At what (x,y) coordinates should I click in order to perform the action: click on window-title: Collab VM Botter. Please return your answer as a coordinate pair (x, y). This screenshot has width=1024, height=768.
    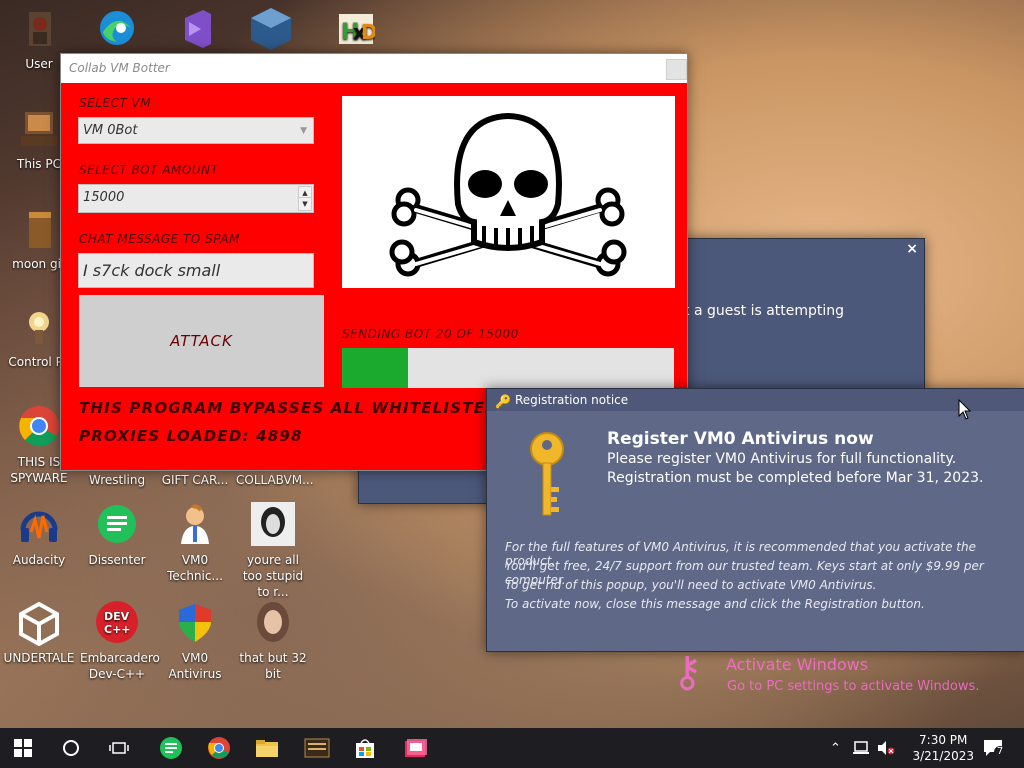
    Looking at the image, I should click on (119, 68).